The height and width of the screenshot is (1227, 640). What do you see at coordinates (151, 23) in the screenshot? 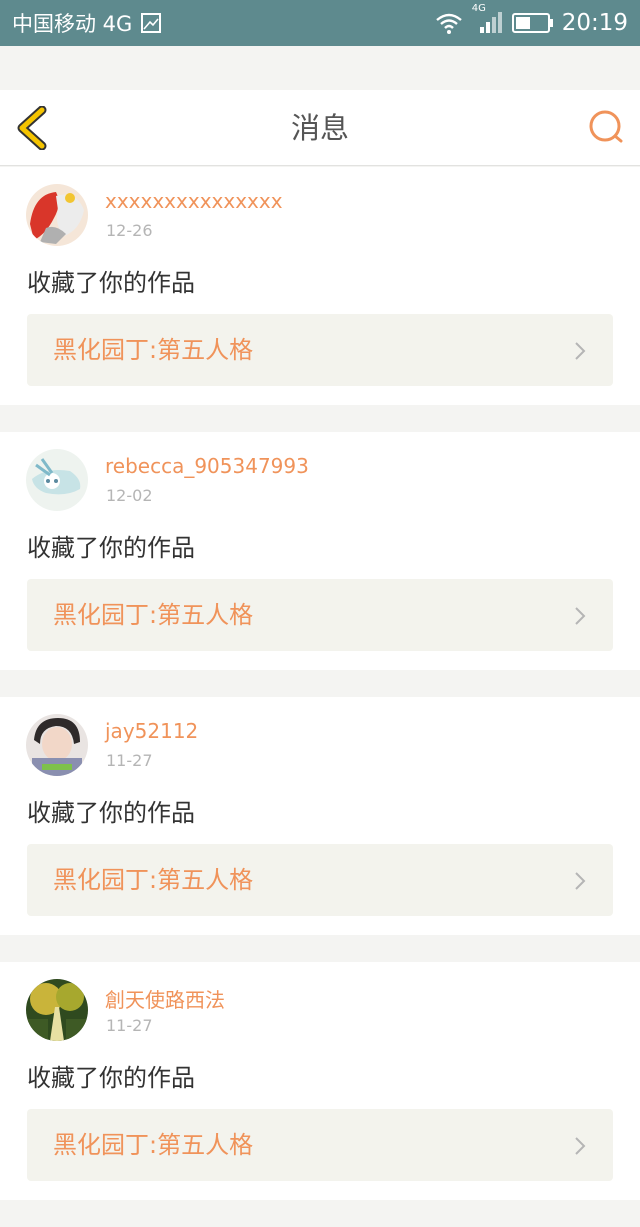
I see `image-icon` at bounding box center [151, 23].